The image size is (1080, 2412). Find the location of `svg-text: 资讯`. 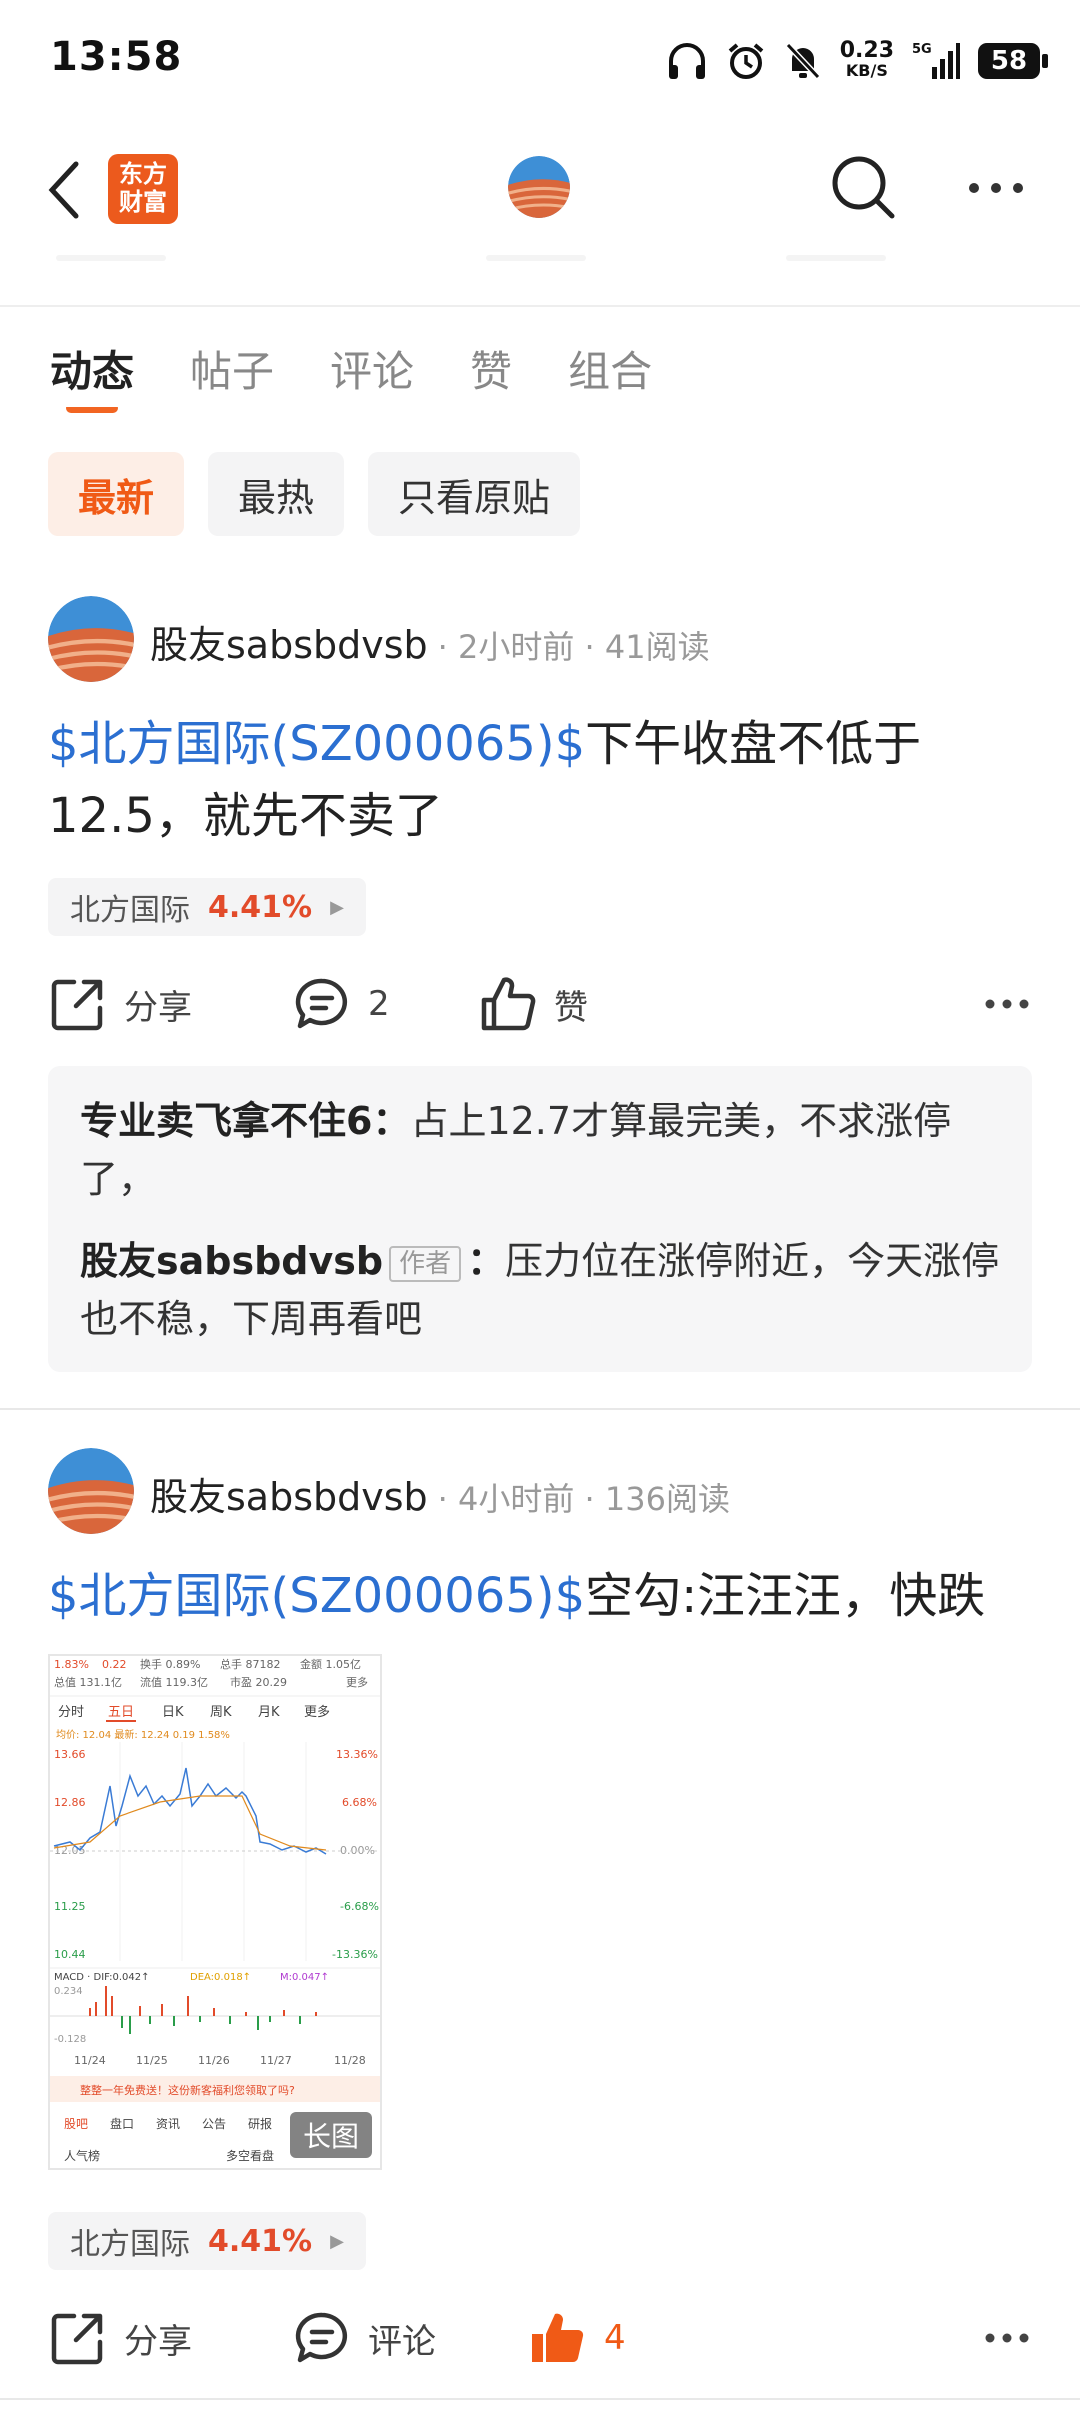

svg-text: 资讯 is located at coordinates (168, 2124).